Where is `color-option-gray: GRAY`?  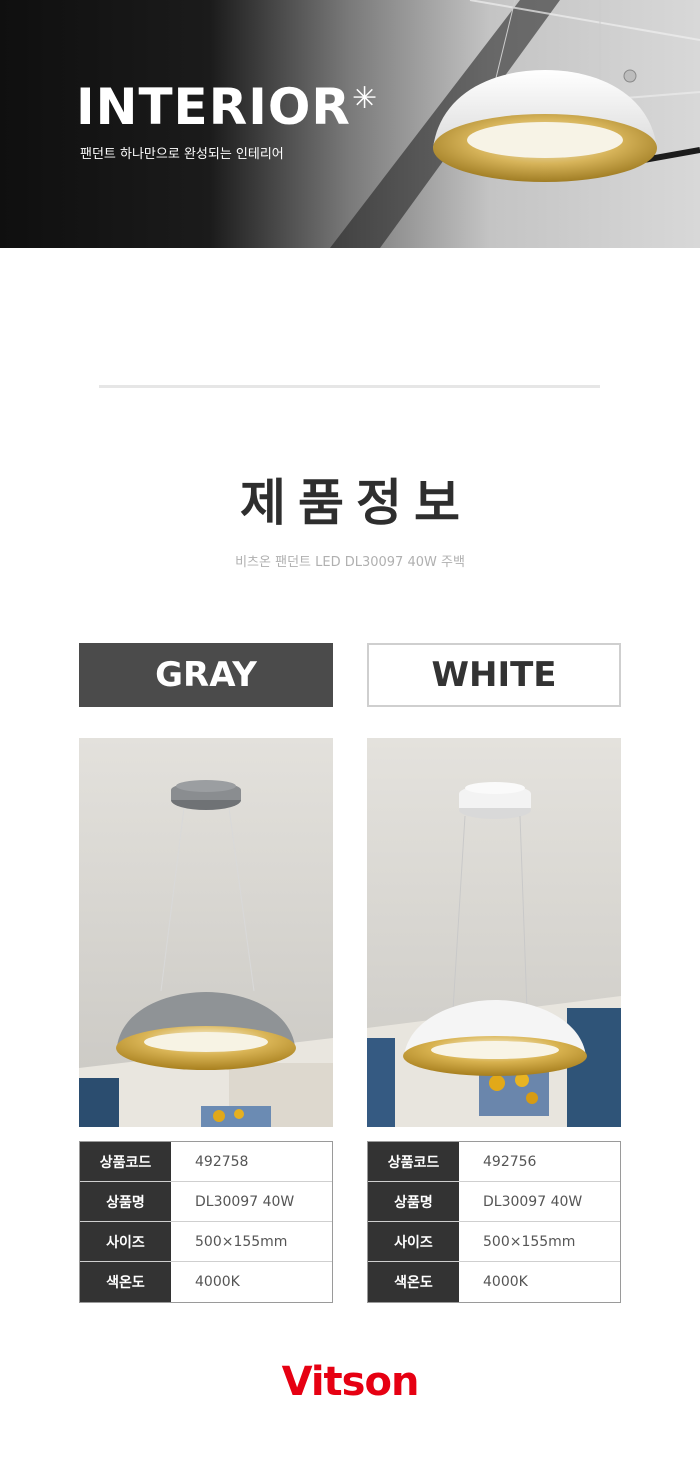
color-option-gray: GRAY is located at coordinates (206, 675).